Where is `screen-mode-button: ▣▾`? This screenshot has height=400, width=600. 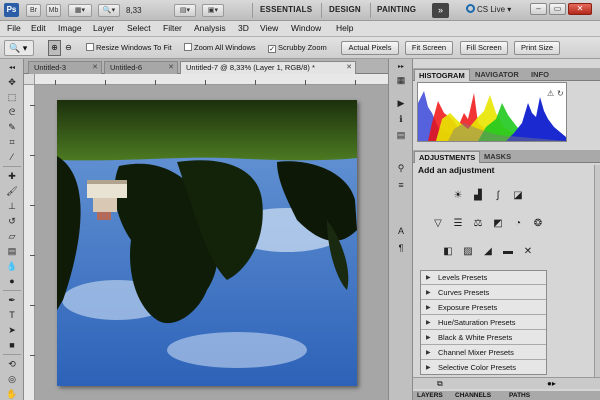
screen-mode-button: ▣▾ is located at coordinates (213, 10).